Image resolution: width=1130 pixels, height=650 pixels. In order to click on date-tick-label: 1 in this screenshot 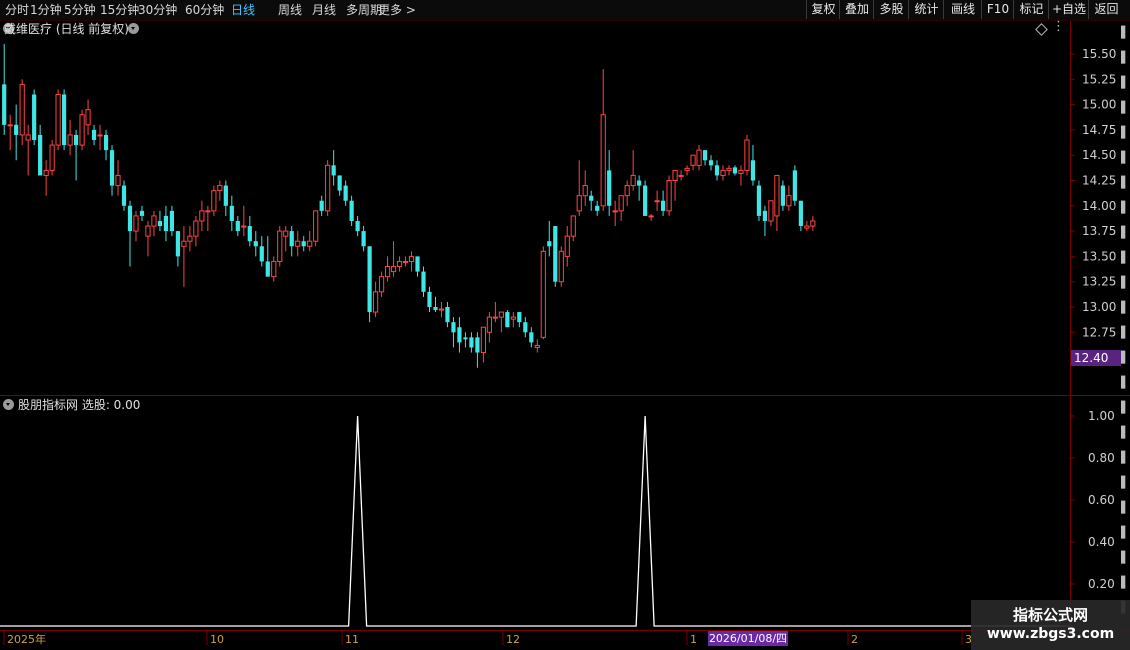, I will do `click(693, 639)`.